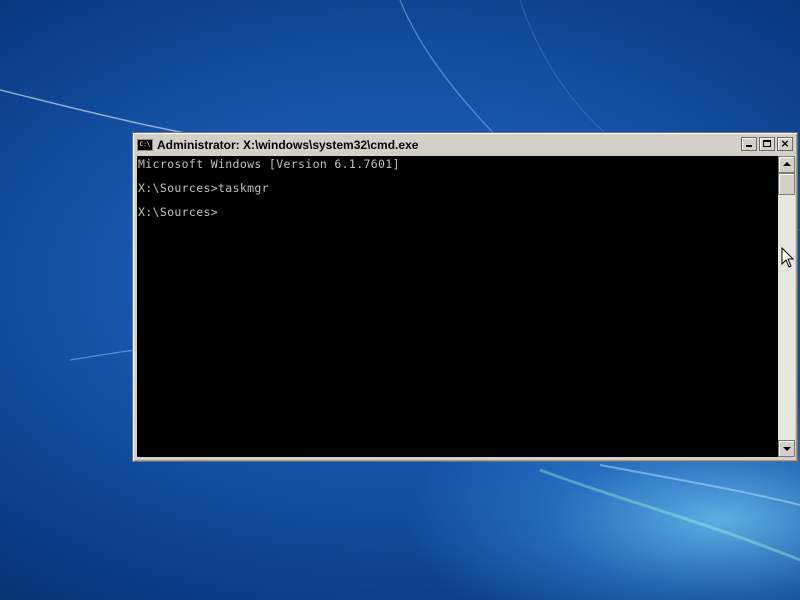 This screenshot has width=800, height=600. I want to click on window-controls: ×, so click(767, 144).